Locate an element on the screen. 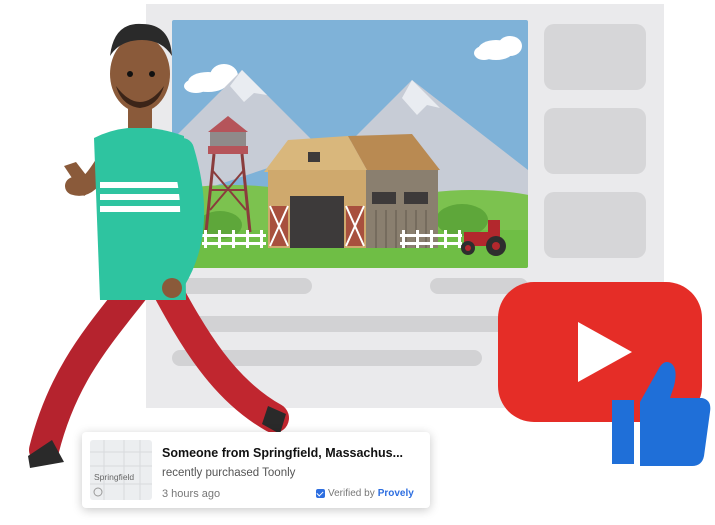 This screenshot has height=525, width=715. map-thumbnail: Springfield is located at coordinates (121, 470).